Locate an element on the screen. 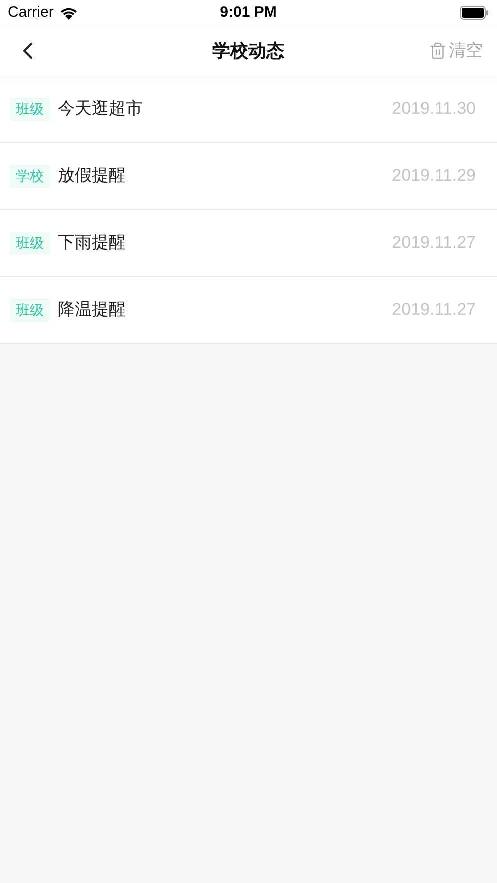 The width and height of the screenshot is (497, 883). news-title: 下雨提醒 is located at coordinates (92, 243).